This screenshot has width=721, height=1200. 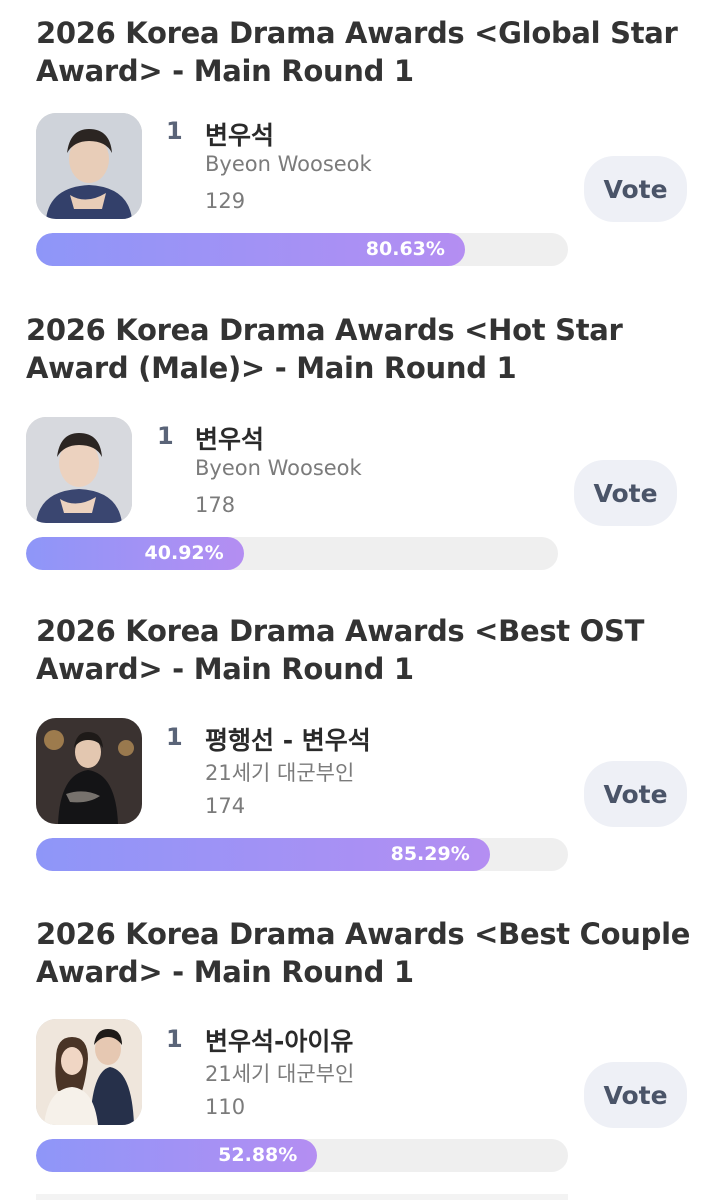 I want to click on progress-track: 40.92%, so click(x=292, y=553).